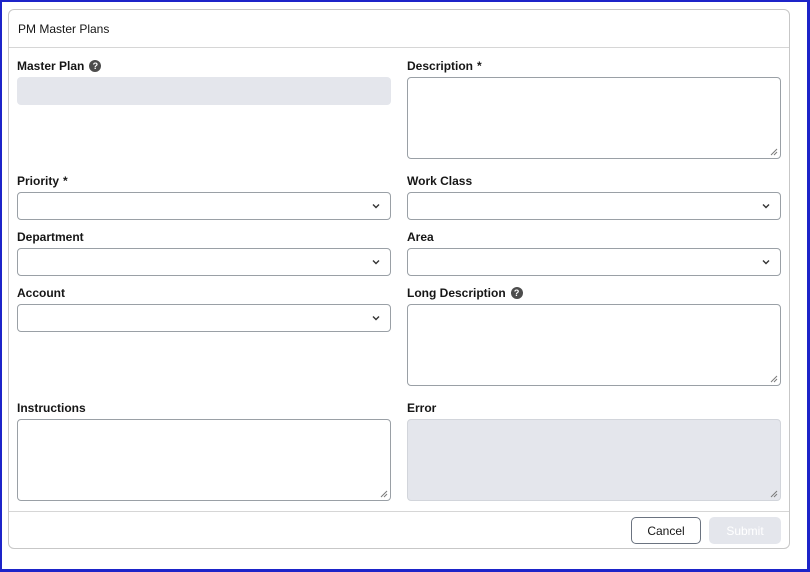 This screenshot has height=572, width=810. I want to click on priority-field: Priority *, so click(204, 198).